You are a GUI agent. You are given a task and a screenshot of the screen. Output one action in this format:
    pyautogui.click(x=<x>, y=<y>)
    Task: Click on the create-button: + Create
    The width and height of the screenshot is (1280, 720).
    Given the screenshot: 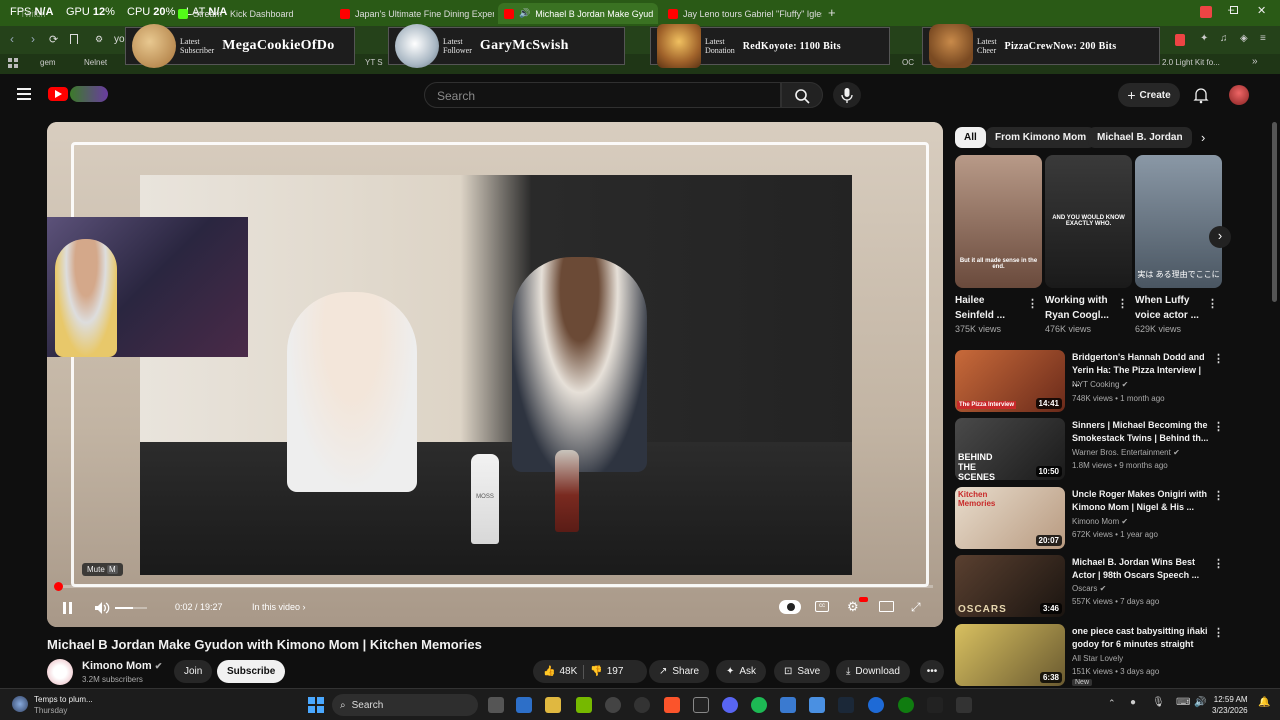 What is the action you would take?
    pyautogui.click(x=1149, y=95)
    